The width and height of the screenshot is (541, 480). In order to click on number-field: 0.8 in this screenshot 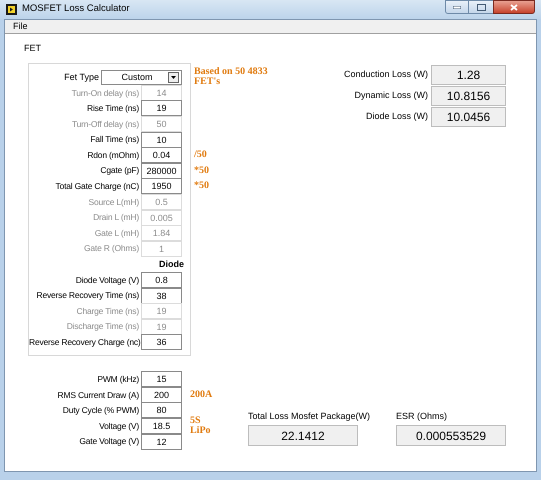, I will do `click(161, 280)`.